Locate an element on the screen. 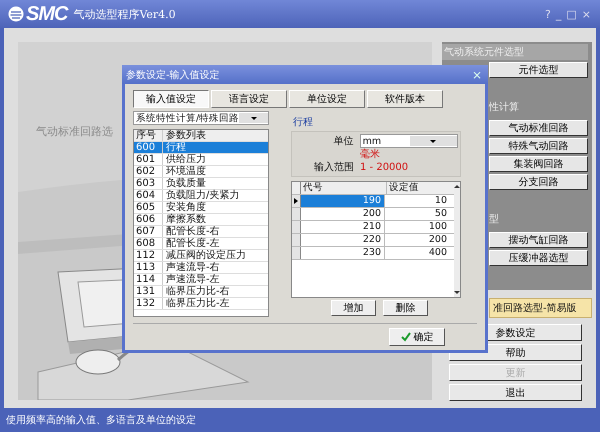  list-row: 606 摩擦系数 is located at coordinates (201, 220).